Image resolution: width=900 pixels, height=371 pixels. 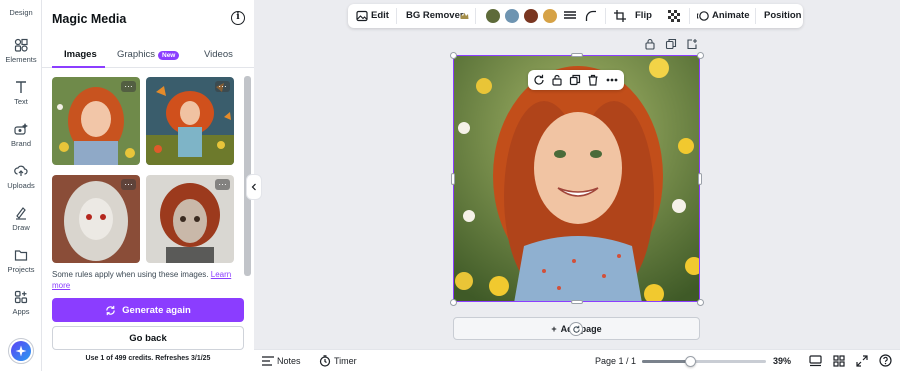 What do you see at coordinates (690, 361) in the screenshot?
I see `zoom-slider-knob` at bounding box center [690, 361].